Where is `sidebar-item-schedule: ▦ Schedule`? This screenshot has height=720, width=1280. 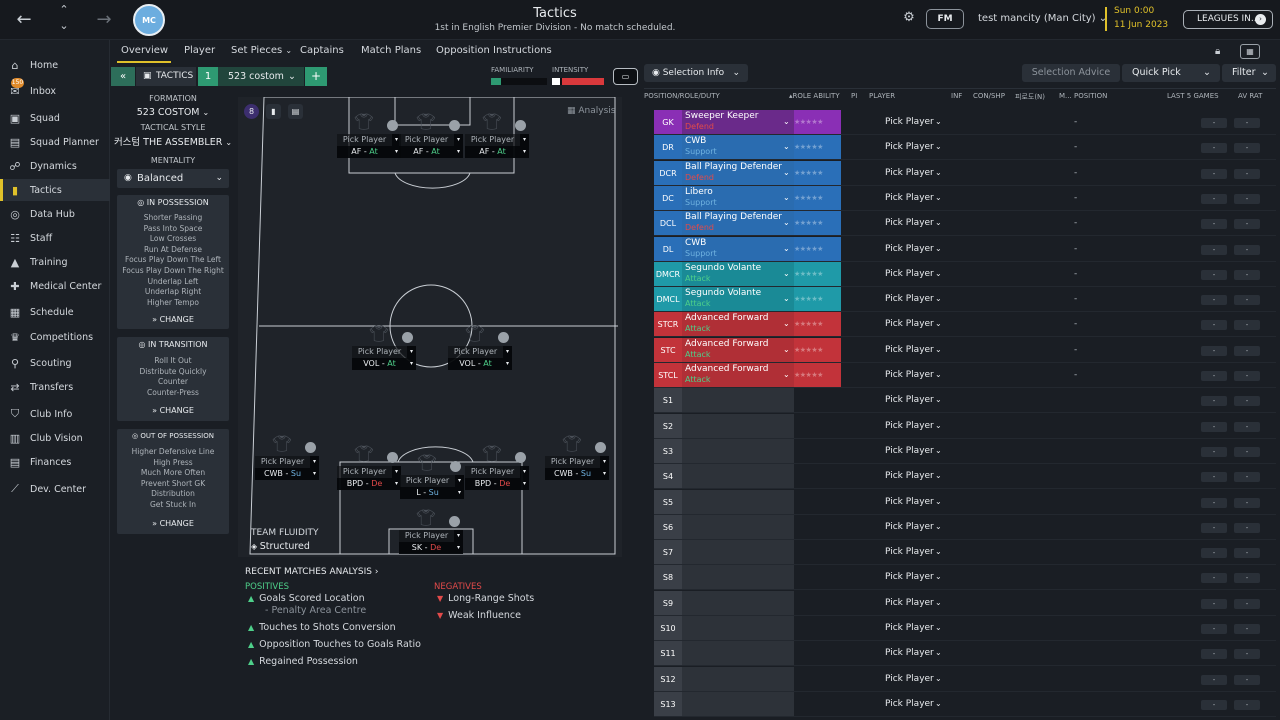
sidebar-item-schedule: ▦ Schedule is located at coordinates (55, 312).